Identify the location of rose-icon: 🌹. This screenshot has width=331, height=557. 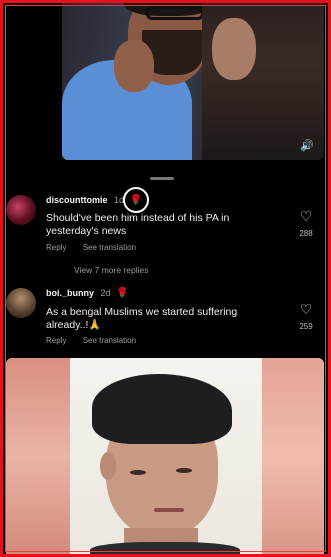
(122, 293).